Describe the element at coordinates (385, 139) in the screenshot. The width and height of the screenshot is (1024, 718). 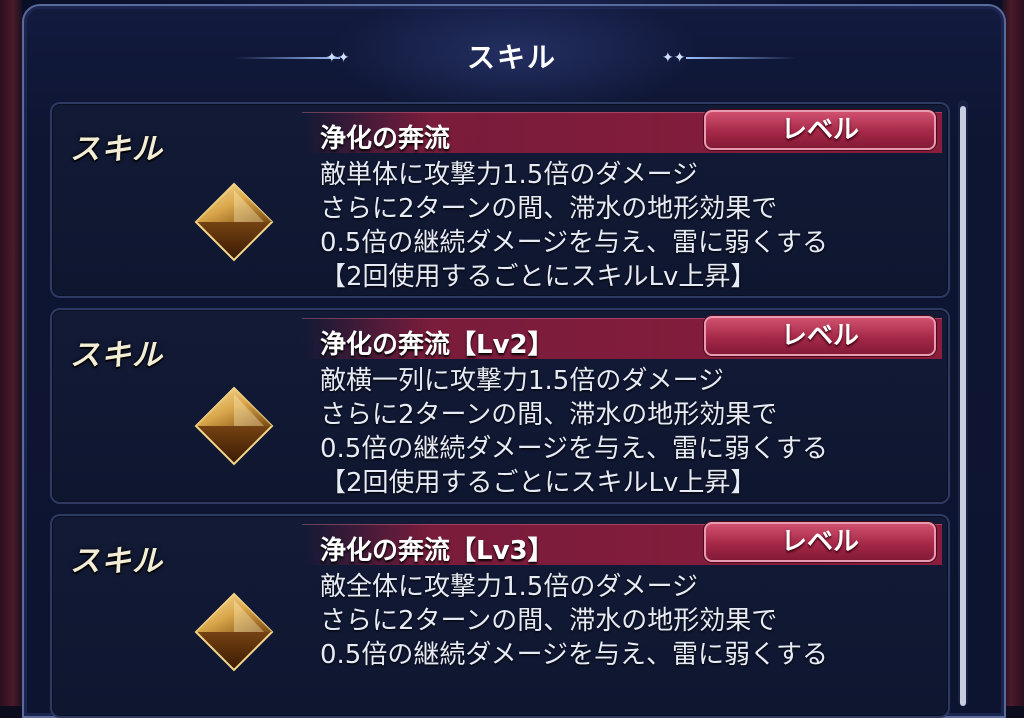
I see `skill-name: 浄化の奔流` at that location.